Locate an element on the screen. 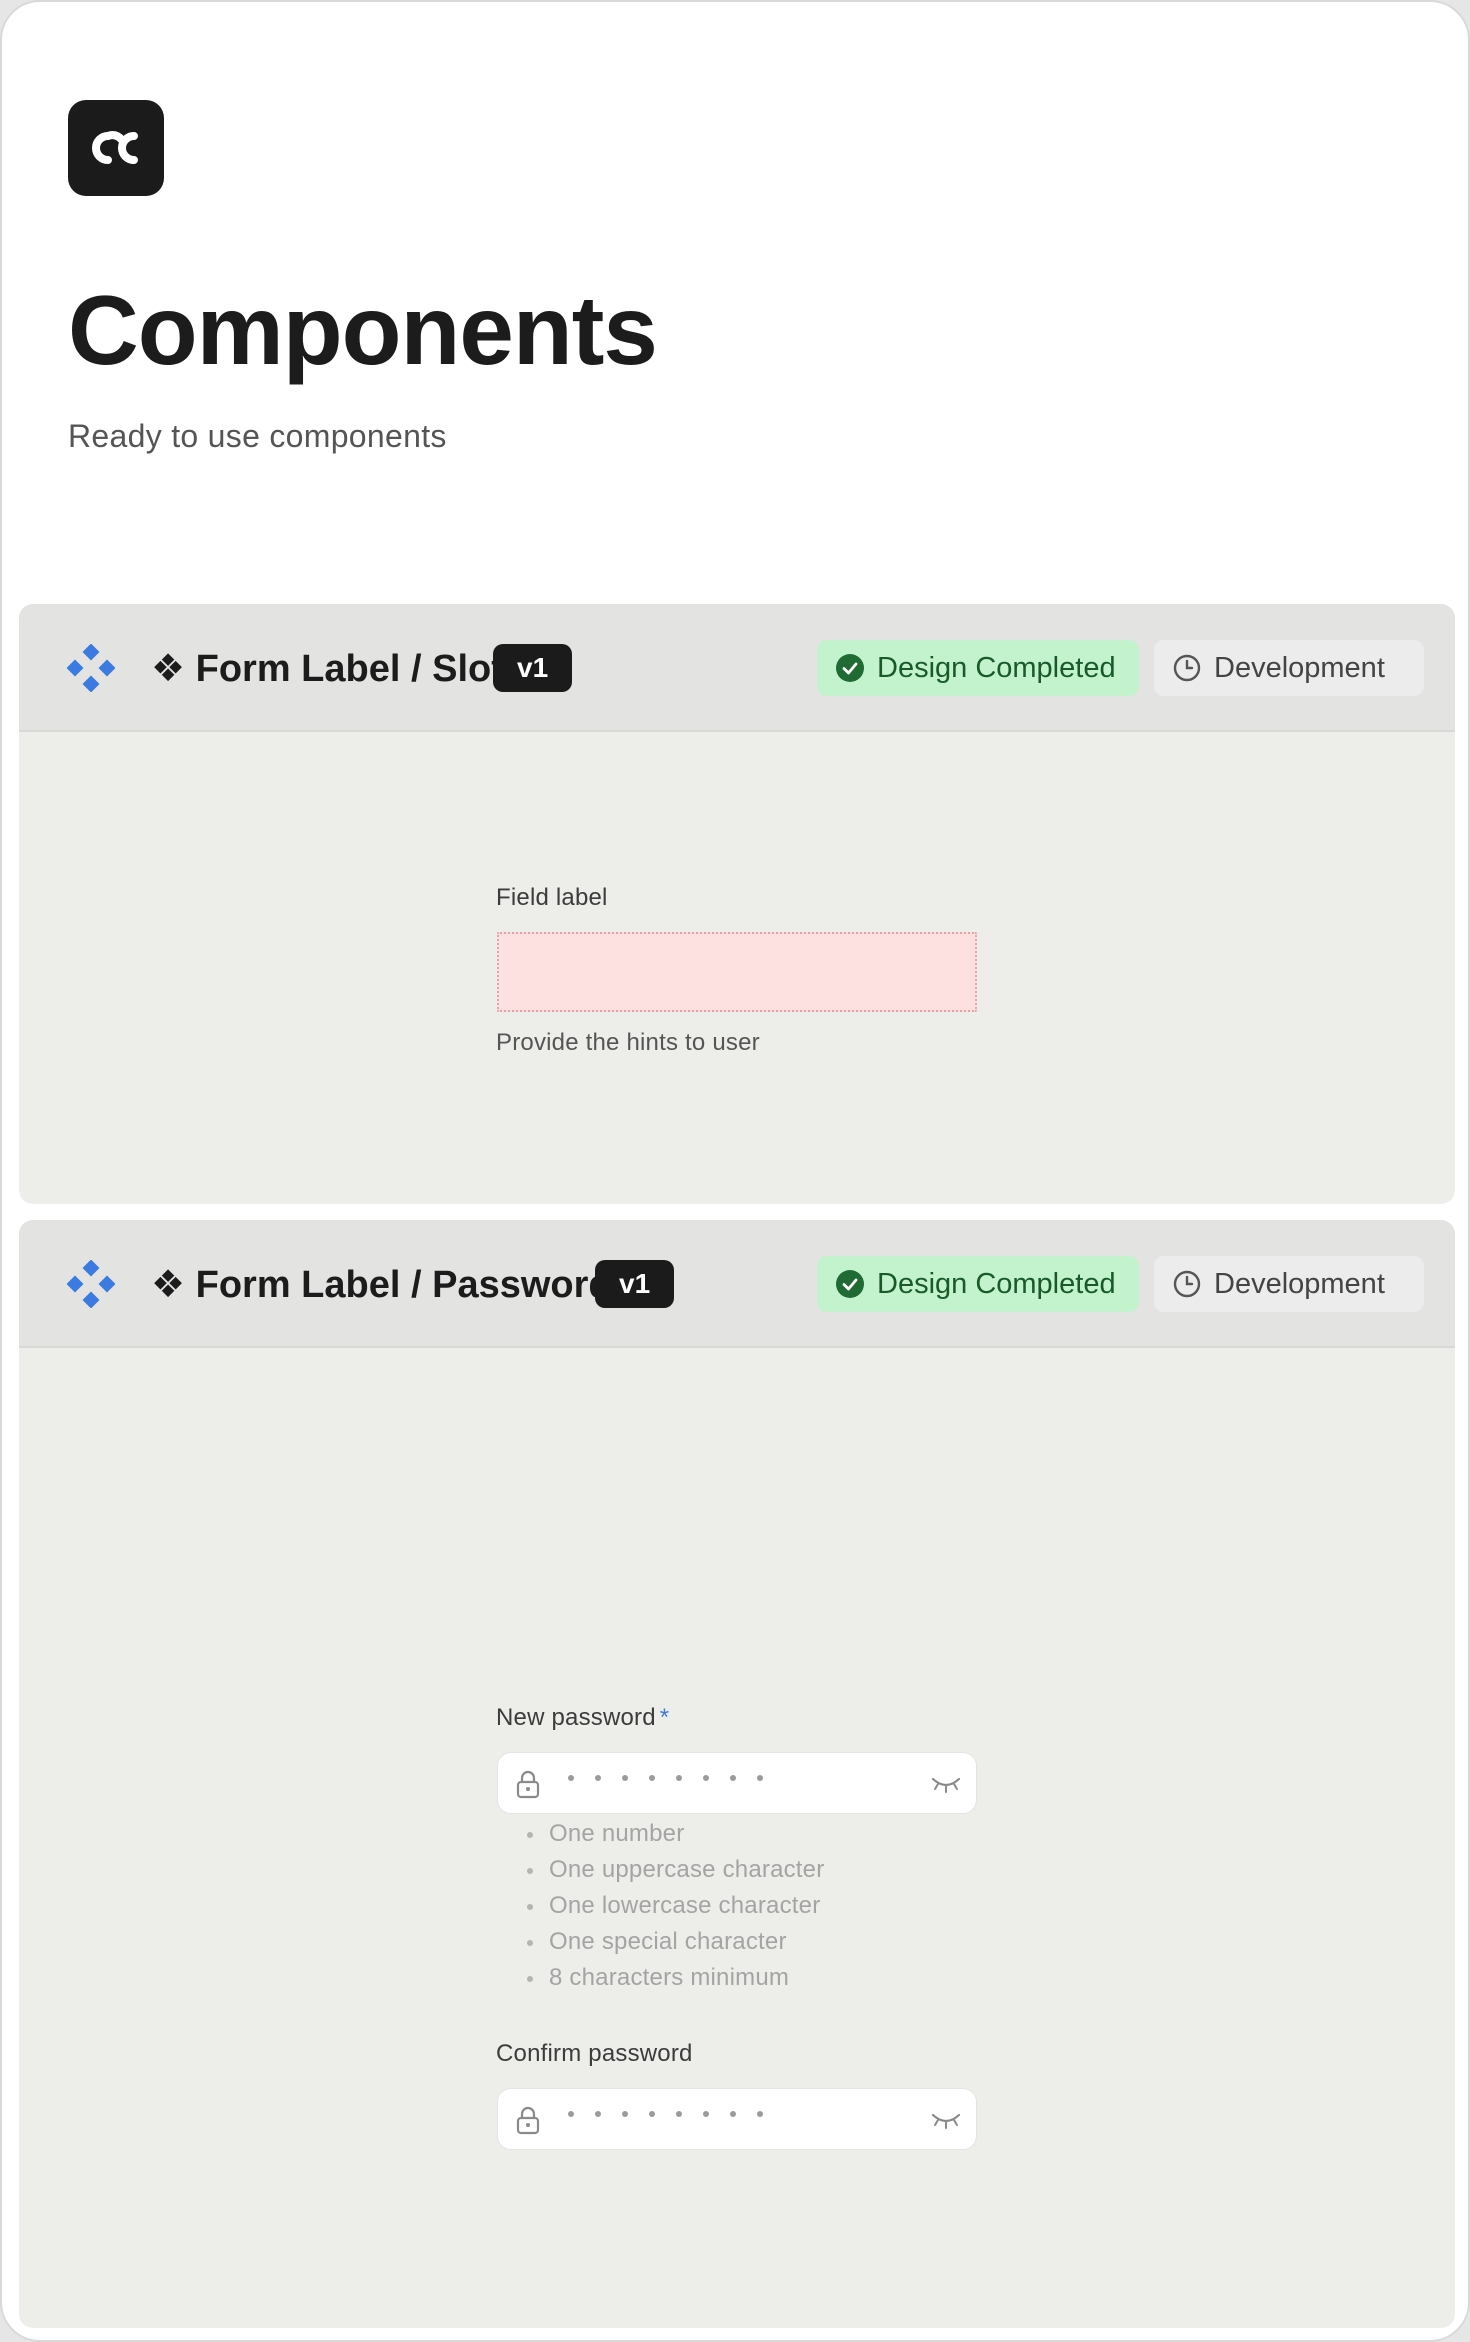  new-password-input is located at coordinates (737, 1783).